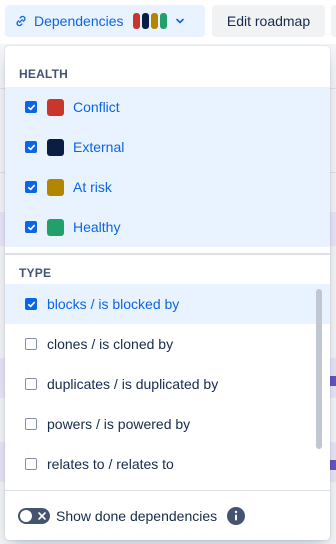  What do you see at coordinates (167, 107) in the screenshot?
I see `health-option-conflict: Conflict` at bounding box center [167, 107].